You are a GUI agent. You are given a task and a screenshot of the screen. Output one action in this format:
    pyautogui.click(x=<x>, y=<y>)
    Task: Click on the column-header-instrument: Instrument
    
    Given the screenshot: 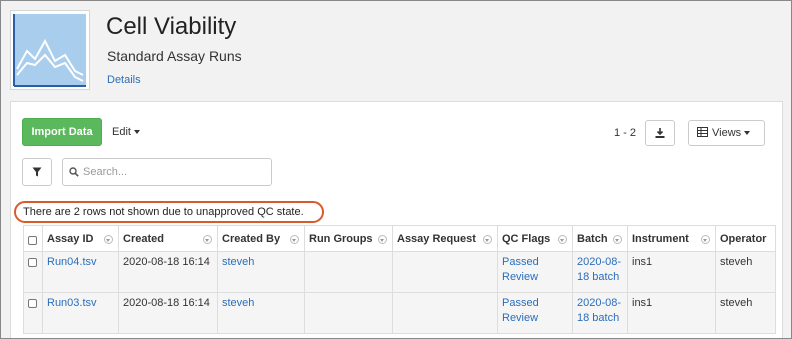 What is the action you would take?
    pyautogui.click(x=671, y=238)
    